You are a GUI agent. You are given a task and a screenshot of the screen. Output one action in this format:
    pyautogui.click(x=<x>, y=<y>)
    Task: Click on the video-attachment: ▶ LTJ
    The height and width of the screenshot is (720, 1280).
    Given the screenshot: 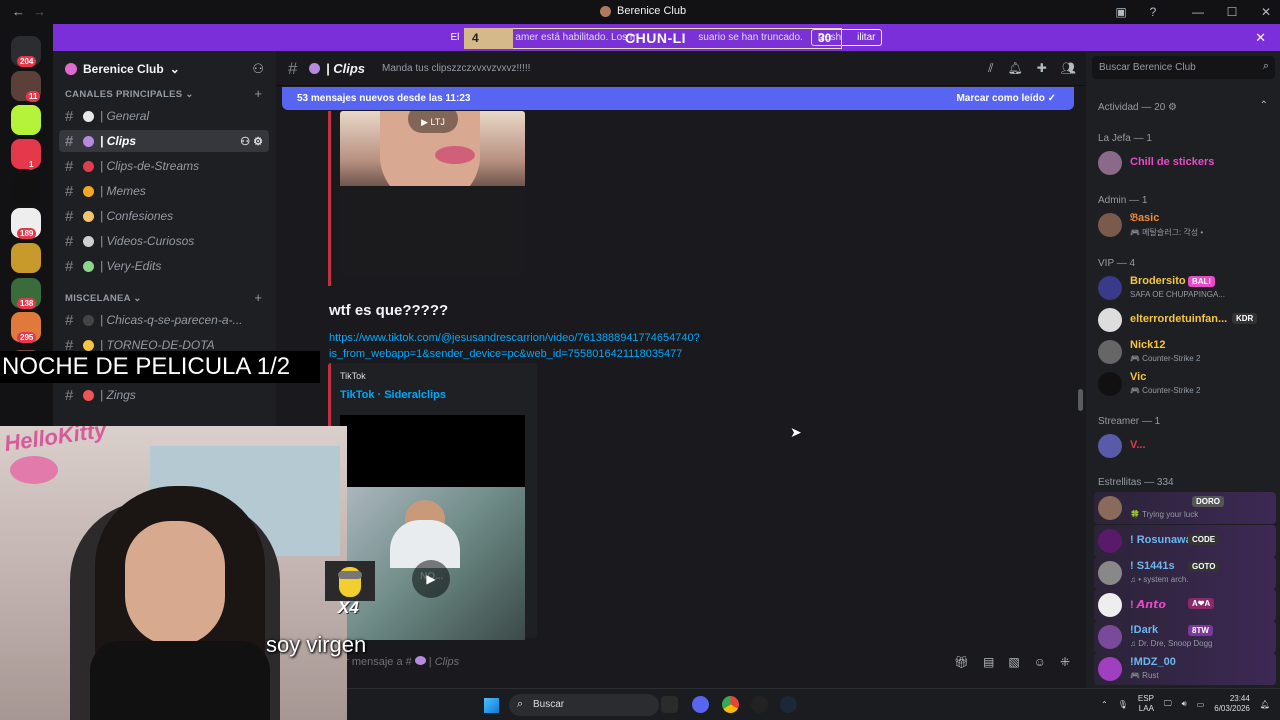 What is the action you would take?
    pyautogui.click(x=432, y=193)
    